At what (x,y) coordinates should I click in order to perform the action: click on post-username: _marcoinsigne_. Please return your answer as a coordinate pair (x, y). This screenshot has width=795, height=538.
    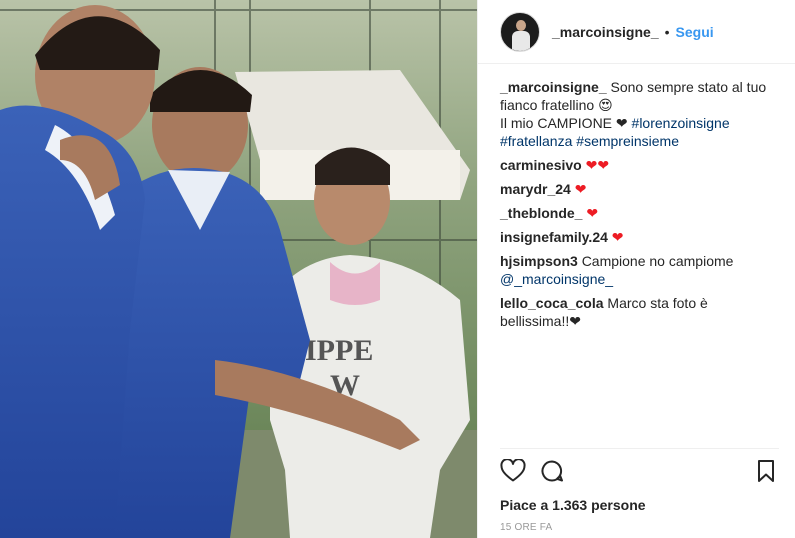
    Looking at the image, I should click on (605, 32).